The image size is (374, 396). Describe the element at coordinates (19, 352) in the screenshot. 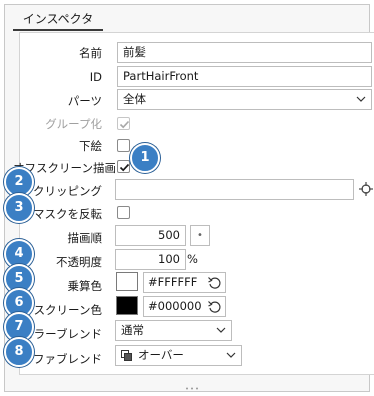

I see `callout-badge-8: 8` at that location.